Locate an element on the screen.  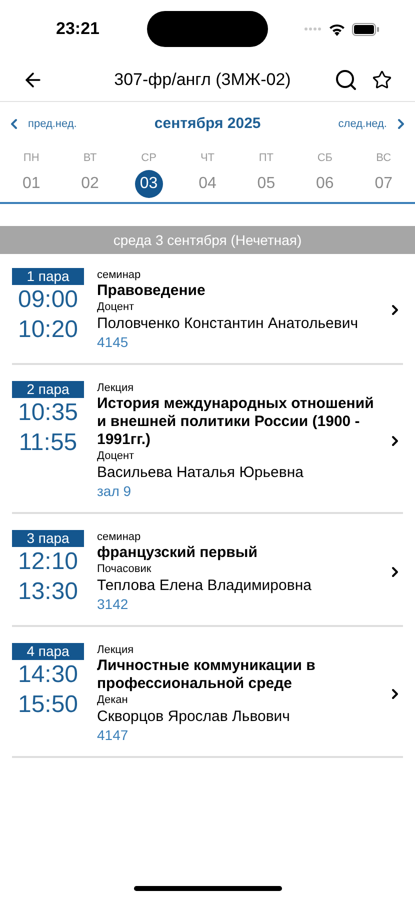
day-date: 03 is located at coordinates (148, 184).